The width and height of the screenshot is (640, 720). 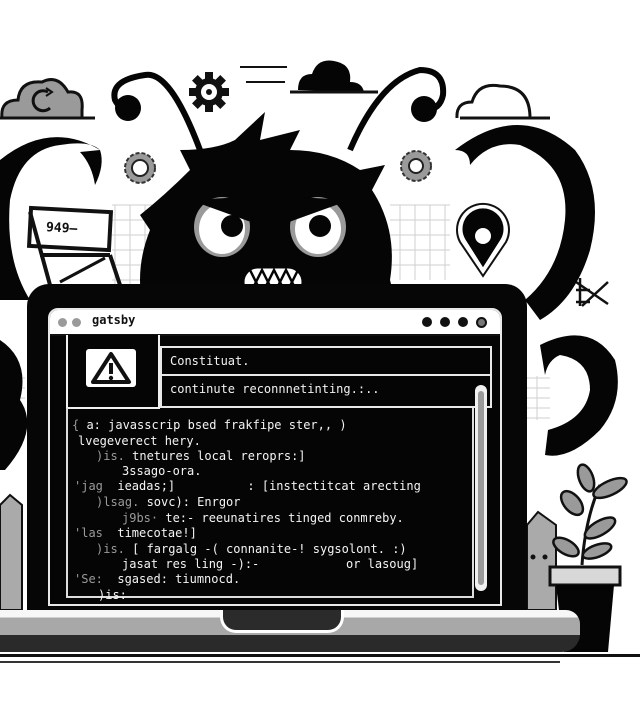 What do you see at coordinates (275, 323) in the screenshot?
I see `window-titlebar: gatsby` at bounding box center [275, 323].